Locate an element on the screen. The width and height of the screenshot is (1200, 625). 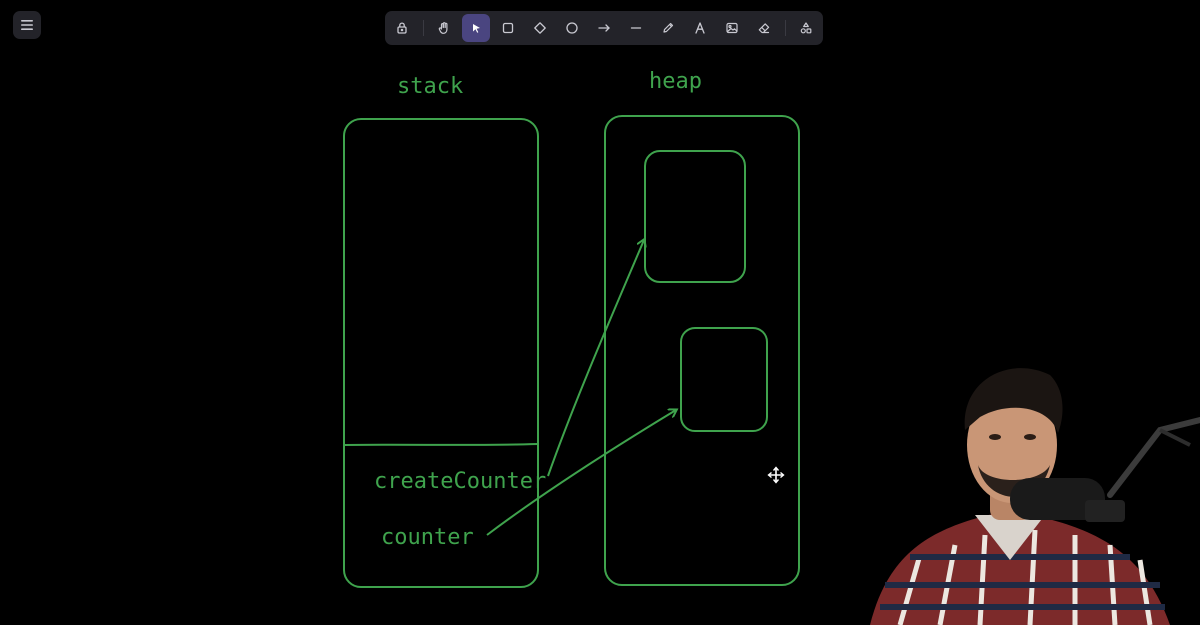
stack-frame-divider is located at coordinates (441, 444).